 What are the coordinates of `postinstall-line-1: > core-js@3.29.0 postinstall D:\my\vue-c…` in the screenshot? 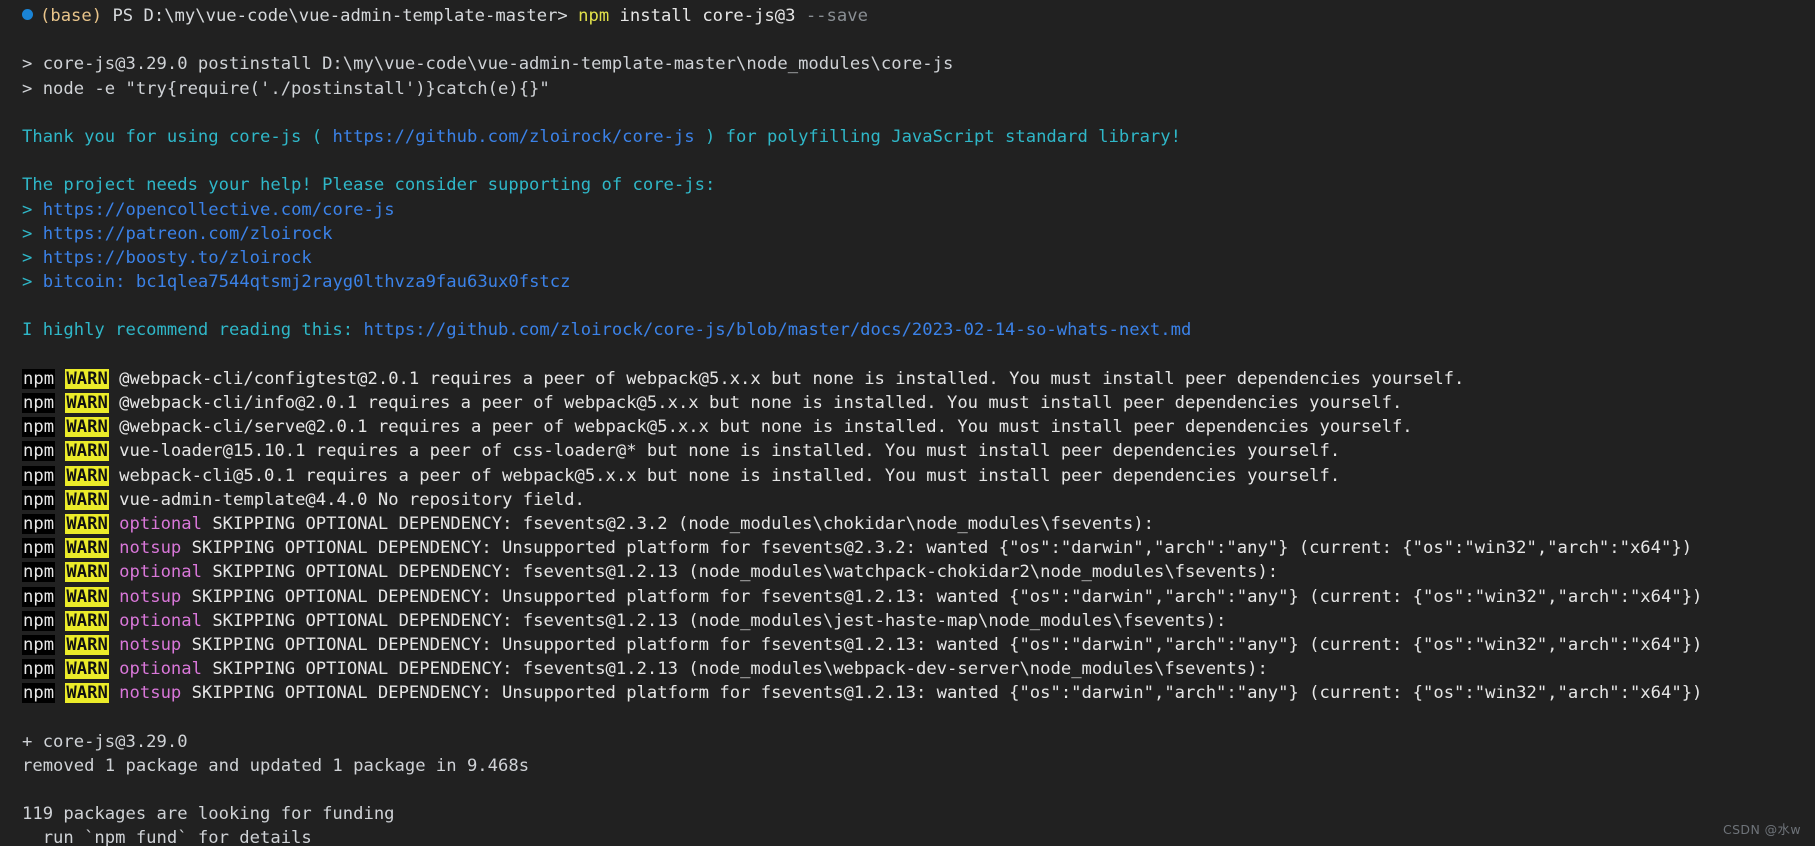 It's located at (488, 64).